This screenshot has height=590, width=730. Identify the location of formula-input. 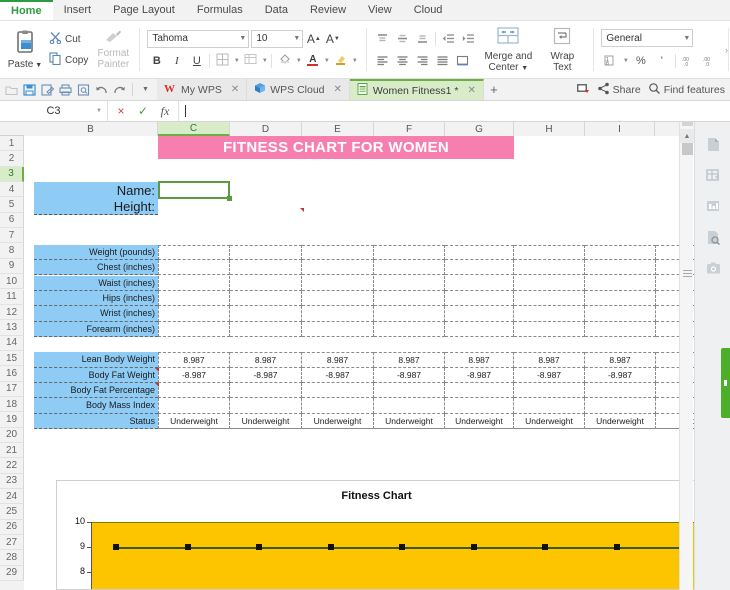
(454, 111).